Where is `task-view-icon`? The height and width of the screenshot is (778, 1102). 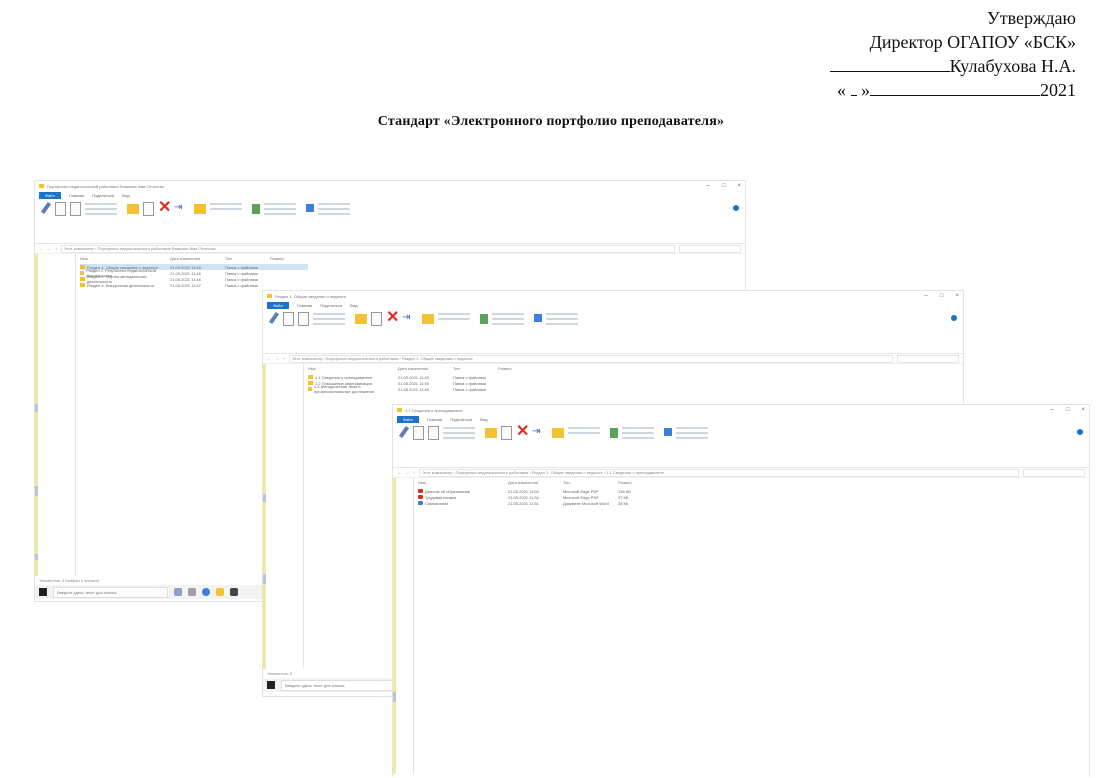 task-view-icon is located at coordinates (178, 592).